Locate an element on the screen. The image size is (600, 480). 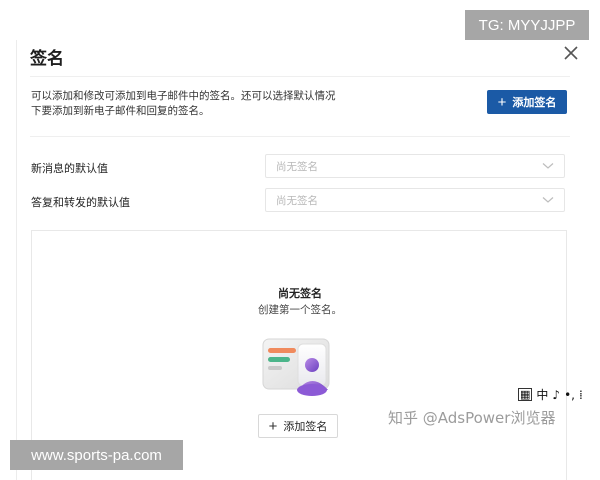
reply-forward-default-value: 尚无签名 is located at coordinates (297, 200).